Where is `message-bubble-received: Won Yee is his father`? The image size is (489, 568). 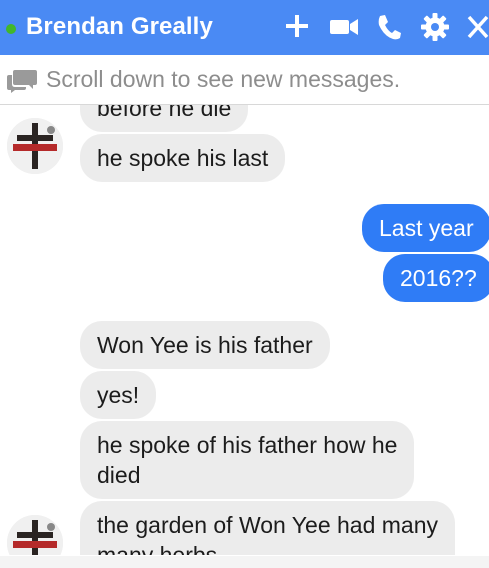 message-bubble-received: Won Yee is his father is located at coordinates (205, 345).